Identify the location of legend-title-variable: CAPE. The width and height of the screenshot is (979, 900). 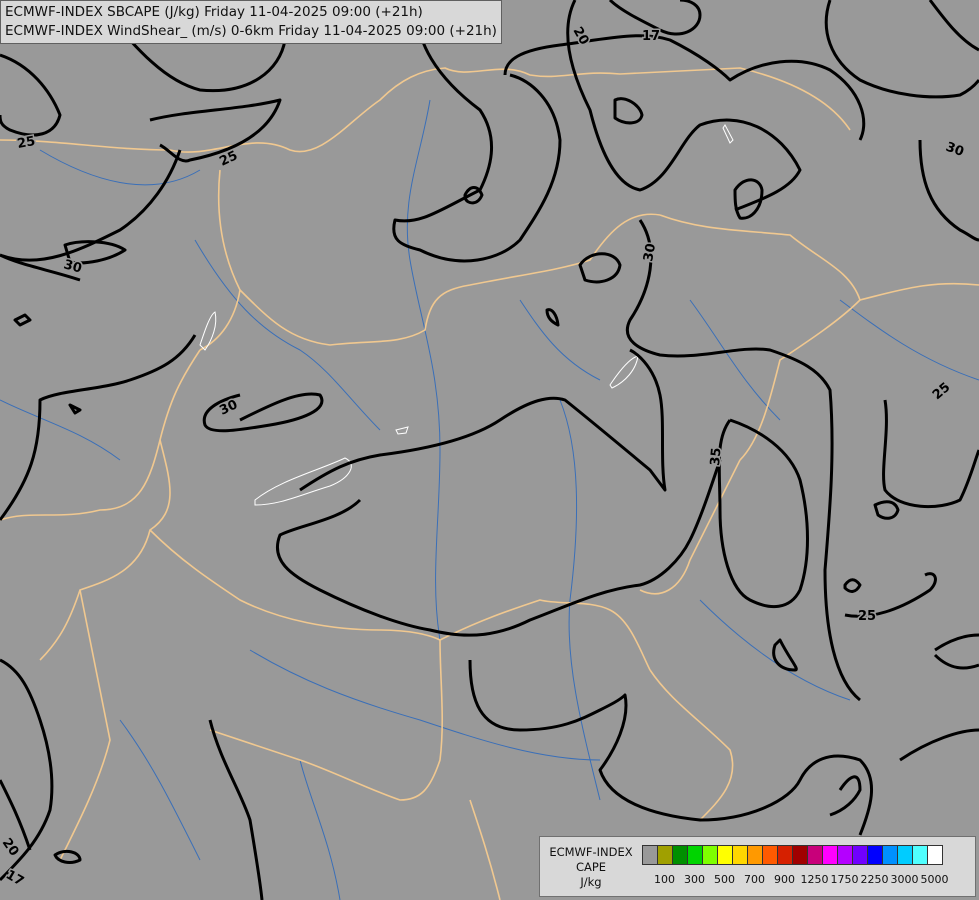
(591, 867).